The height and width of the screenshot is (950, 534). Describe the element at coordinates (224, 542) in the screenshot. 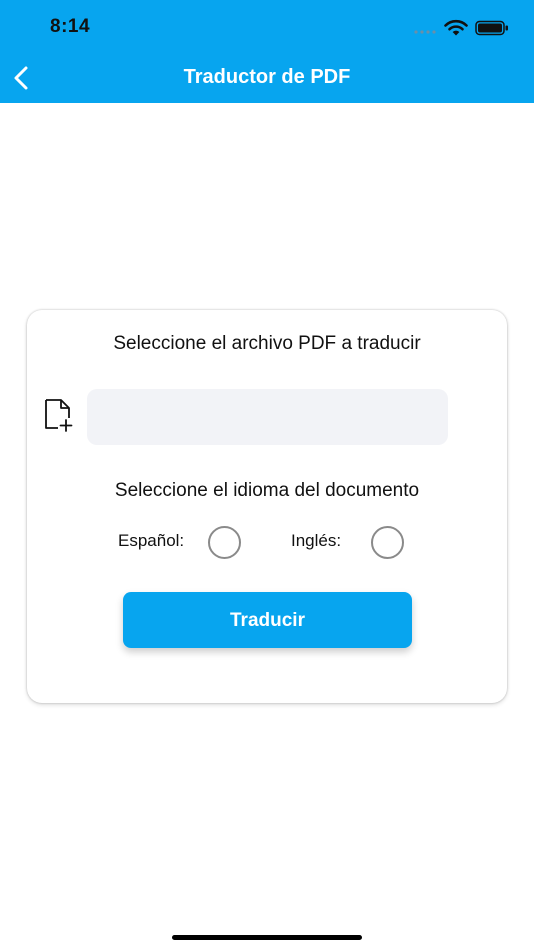

I see `spanish-radio` at that location.